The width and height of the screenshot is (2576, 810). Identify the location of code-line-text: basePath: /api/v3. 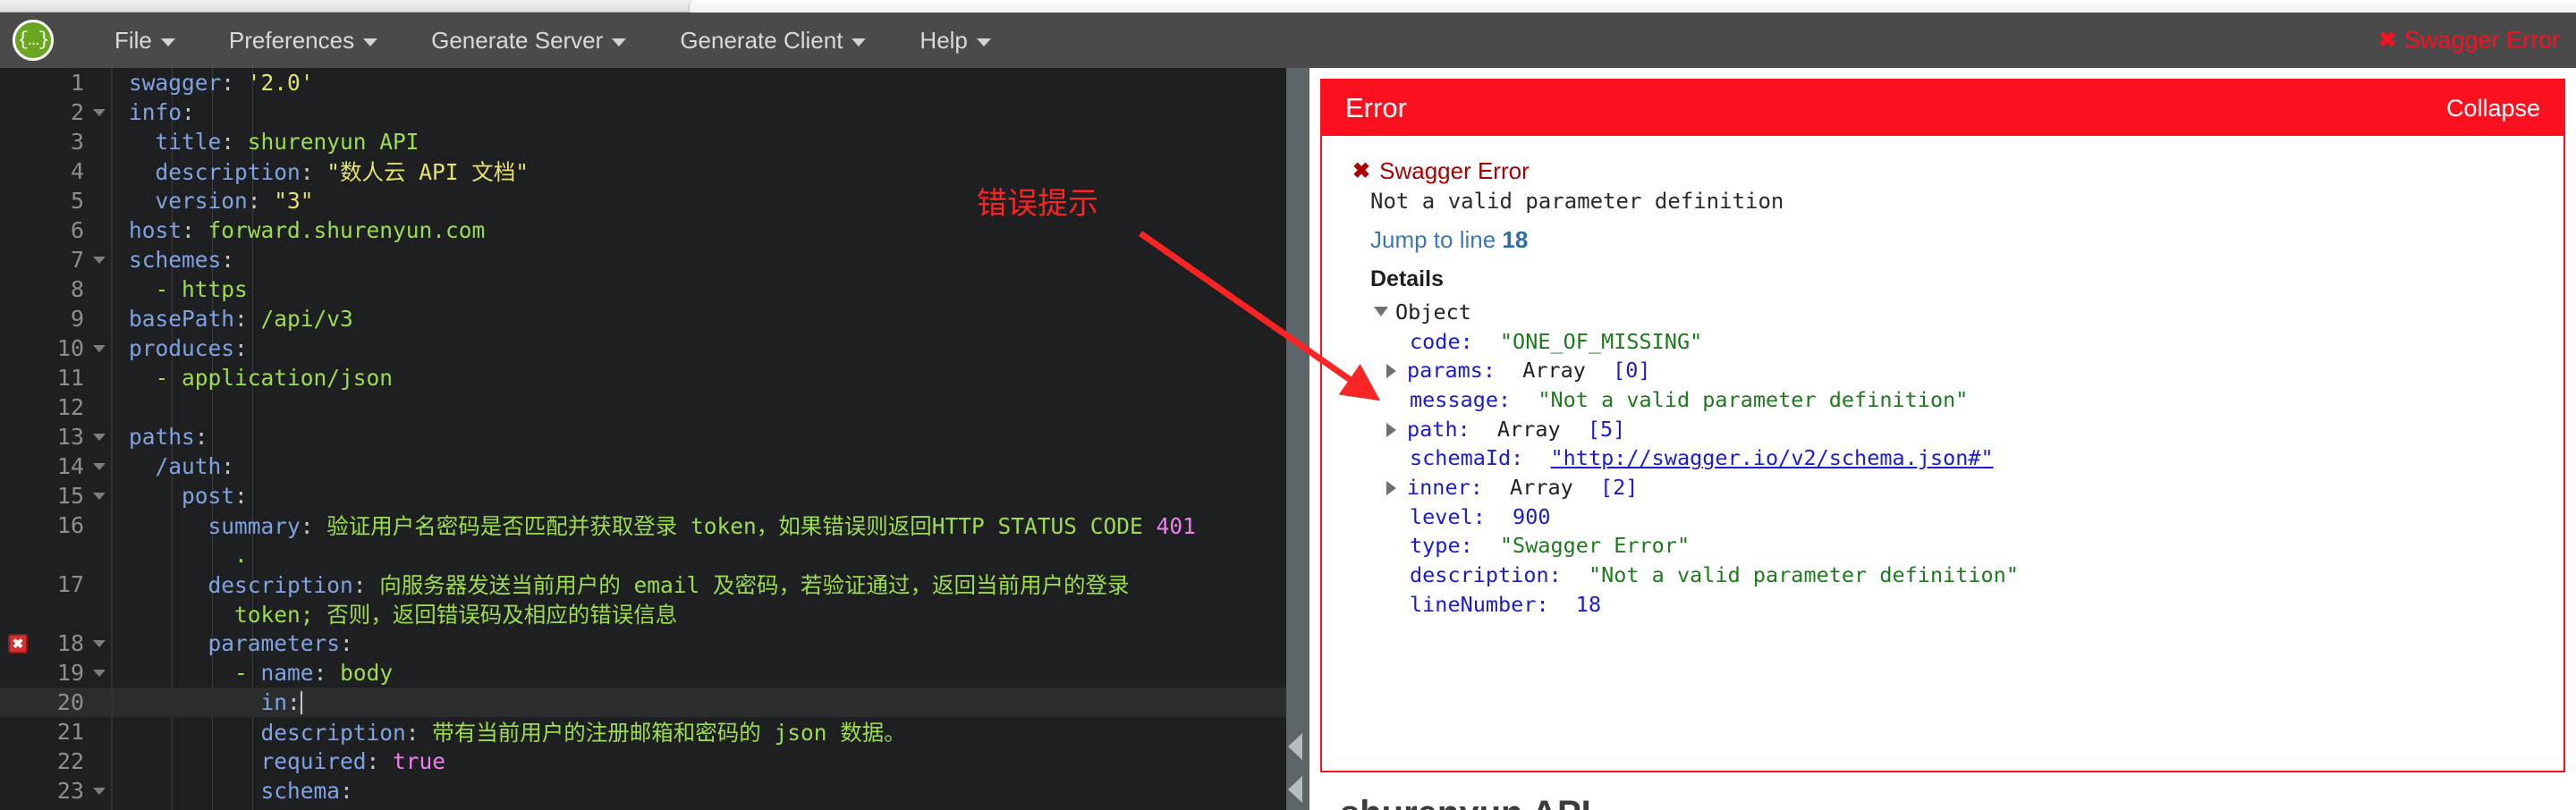
(241, 319).